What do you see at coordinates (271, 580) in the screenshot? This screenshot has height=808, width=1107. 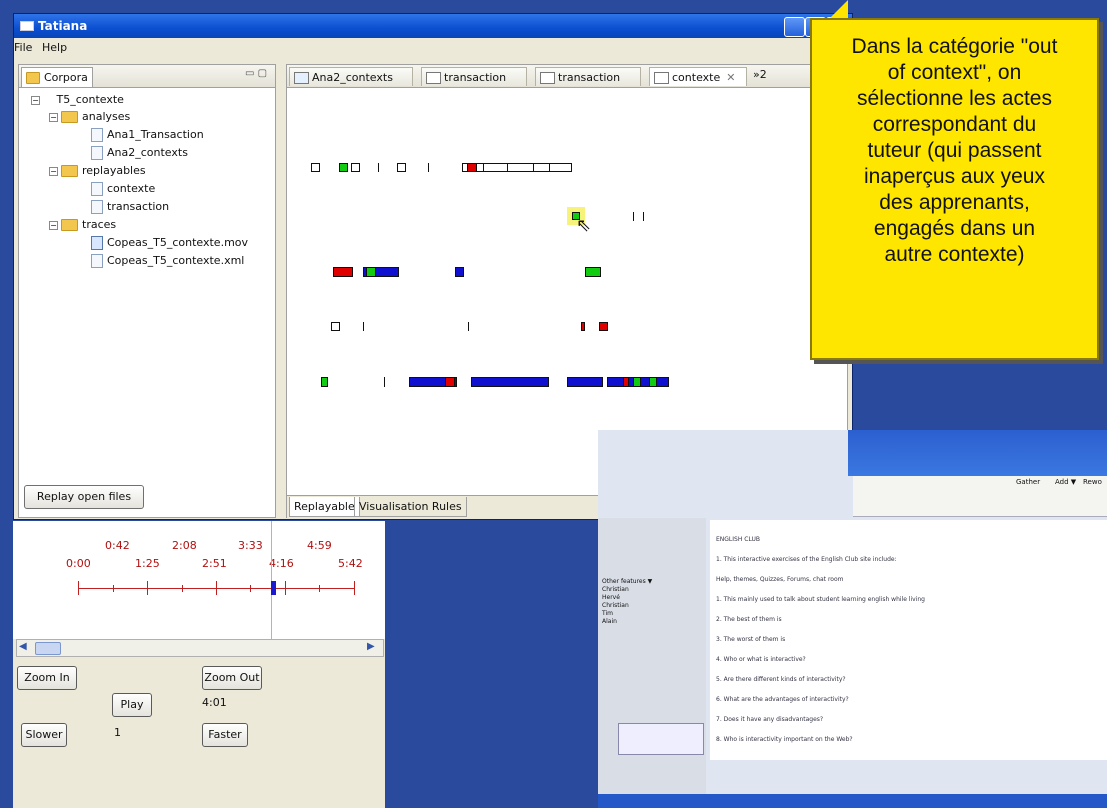 I see `playhead-line` at bounding box center [271, 580].